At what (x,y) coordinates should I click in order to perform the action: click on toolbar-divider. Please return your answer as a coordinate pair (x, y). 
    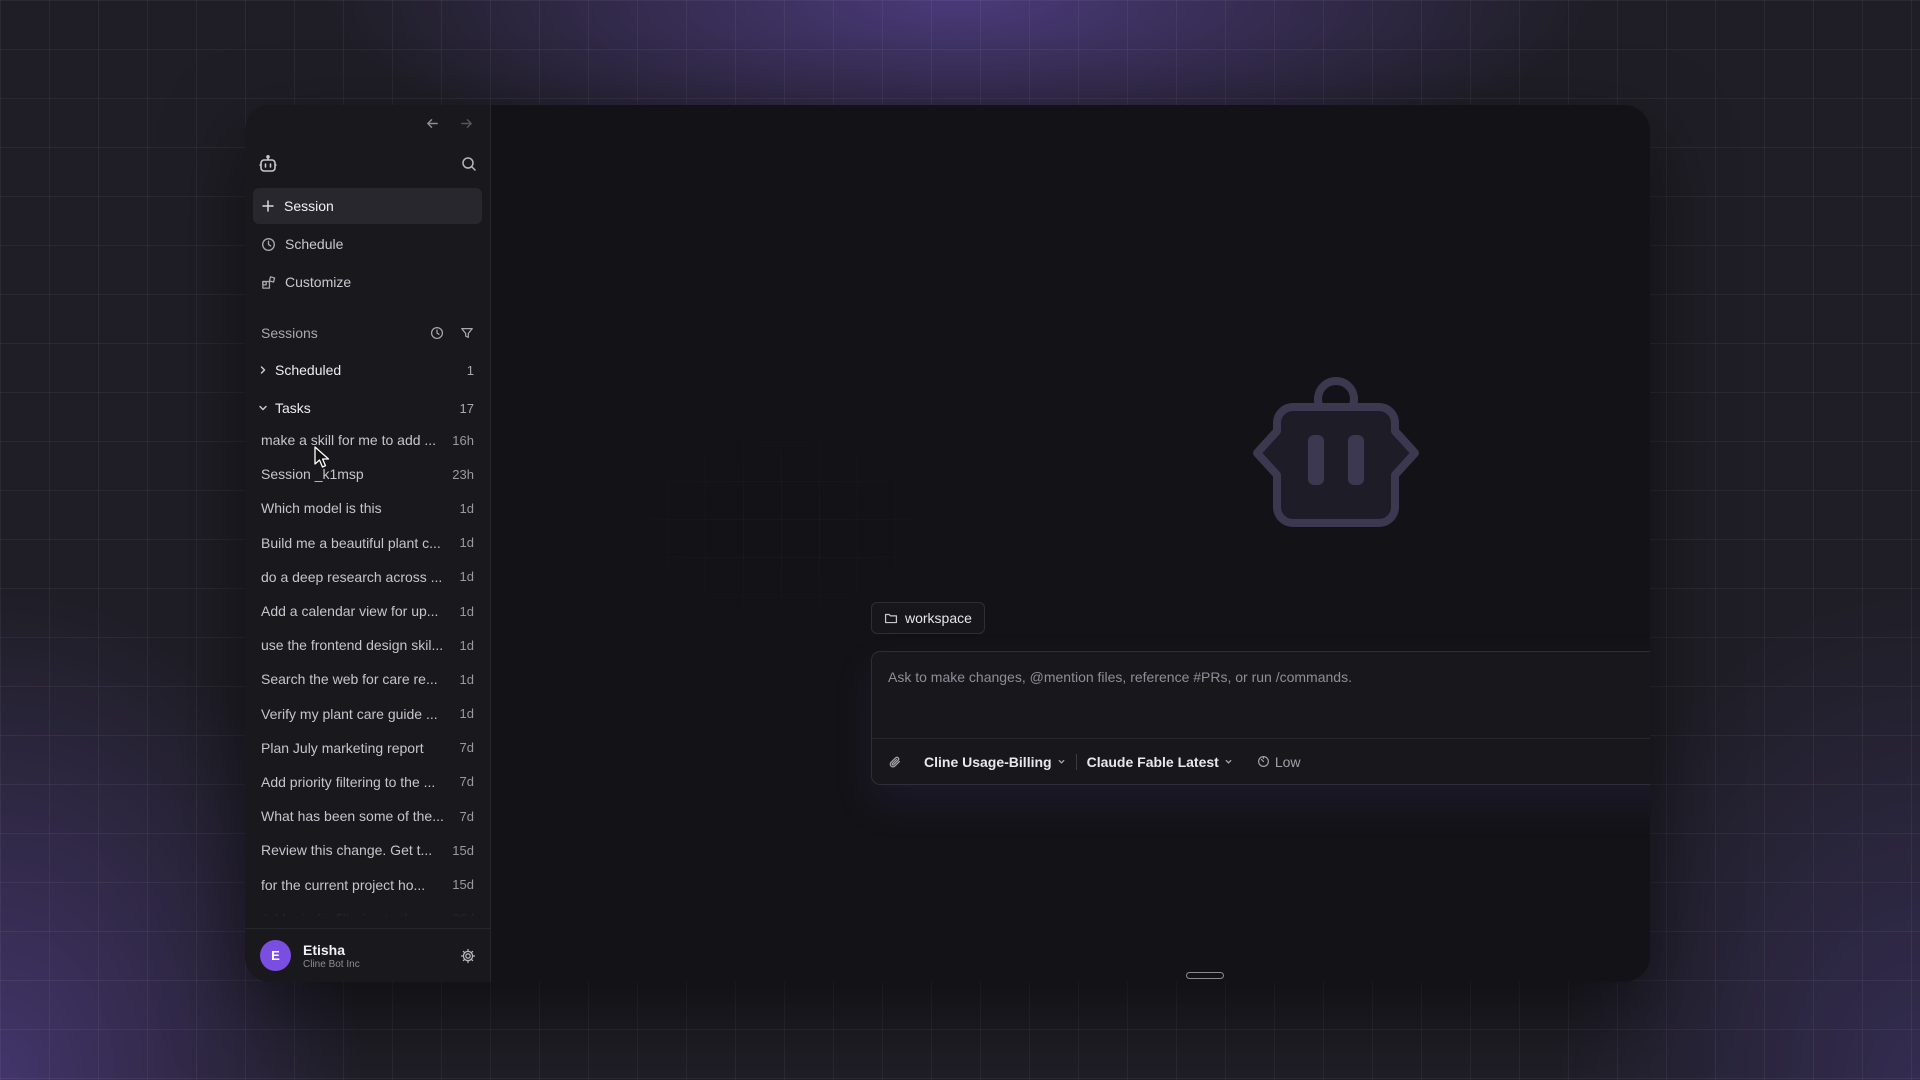
    Looking at the image, I should click on (1076, 761).